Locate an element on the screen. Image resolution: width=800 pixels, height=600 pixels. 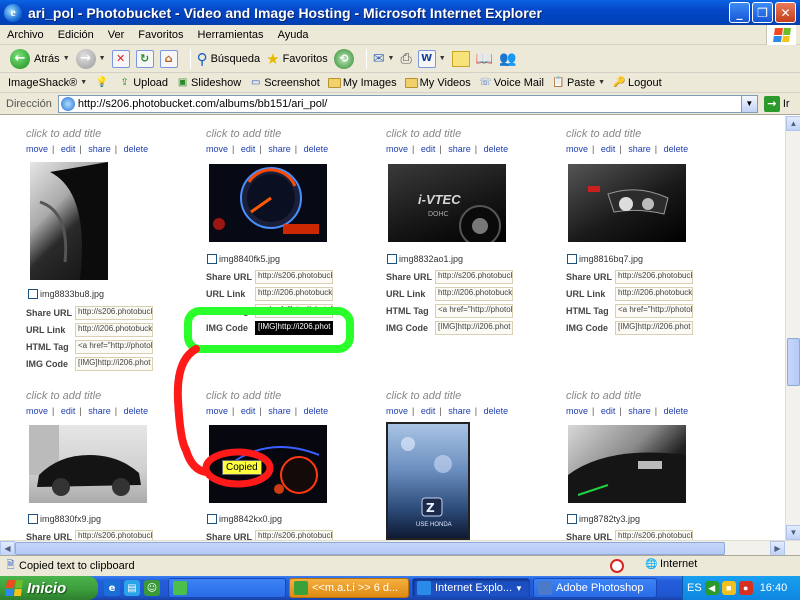
upload-link: ⇪ Upload is located at coordinates (143, 83).